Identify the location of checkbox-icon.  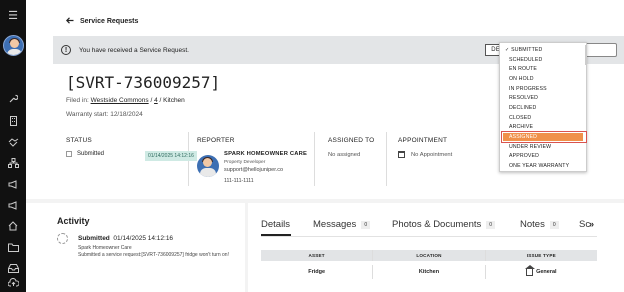
(69, 154).